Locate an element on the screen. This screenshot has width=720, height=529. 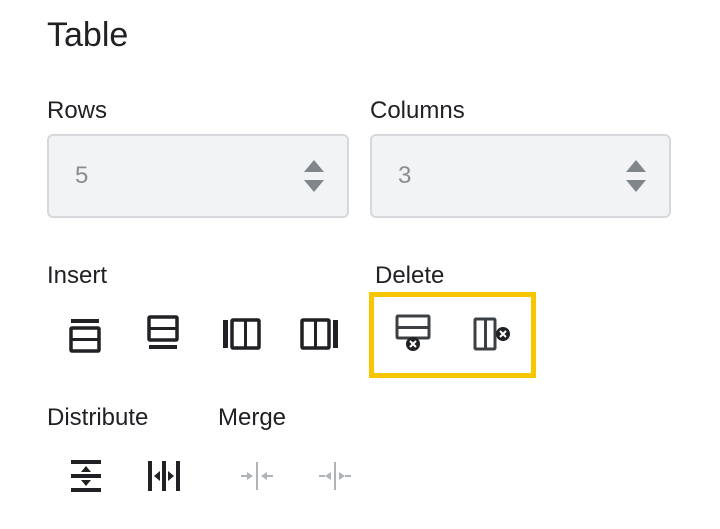
delete-column-button is located at coordinates (493, 334).